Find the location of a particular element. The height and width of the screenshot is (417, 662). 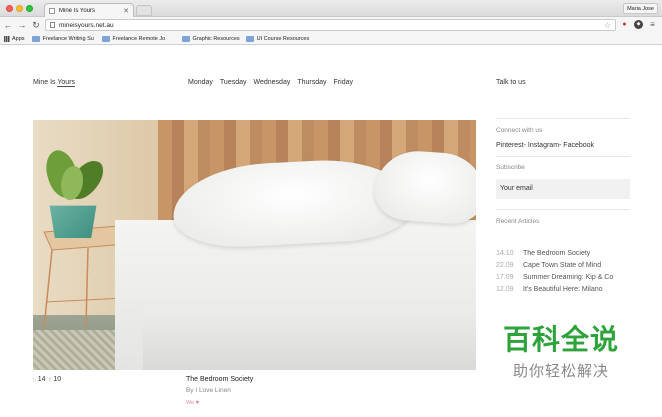

browser-tab-active: Mine Is Yours ✕ is located at coordinates (89, 10).